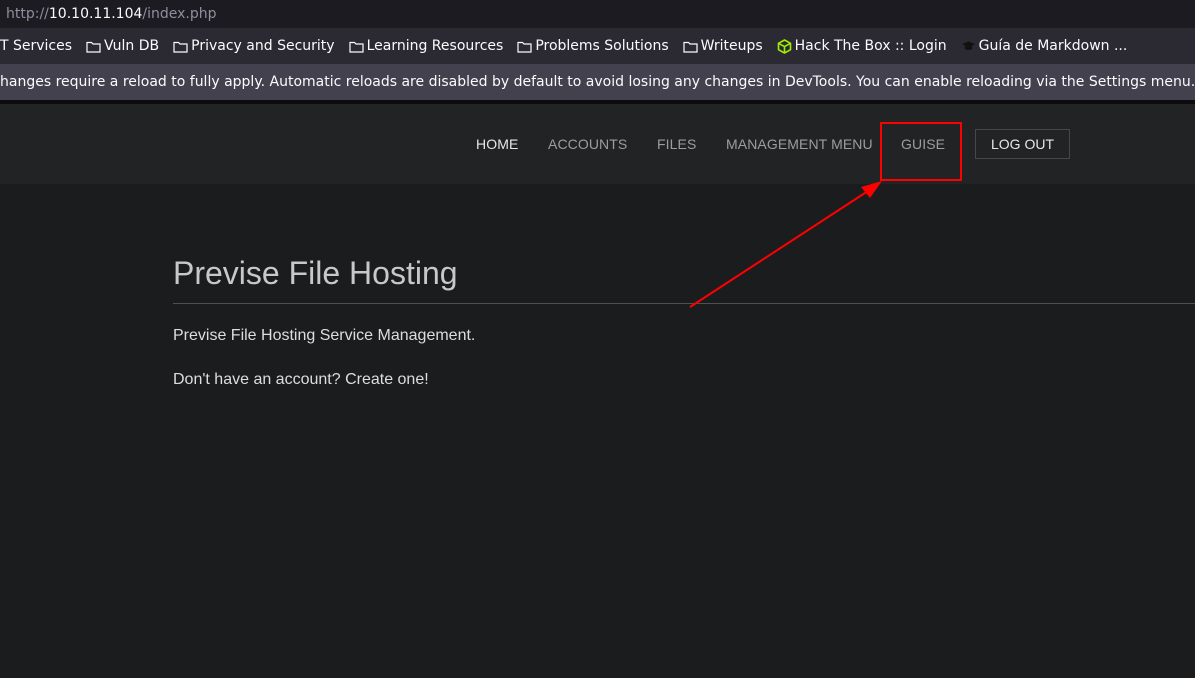  Describe the element at coordinates (779, 249) in the screenshot. I see `annotation-arrow-line` at that location.